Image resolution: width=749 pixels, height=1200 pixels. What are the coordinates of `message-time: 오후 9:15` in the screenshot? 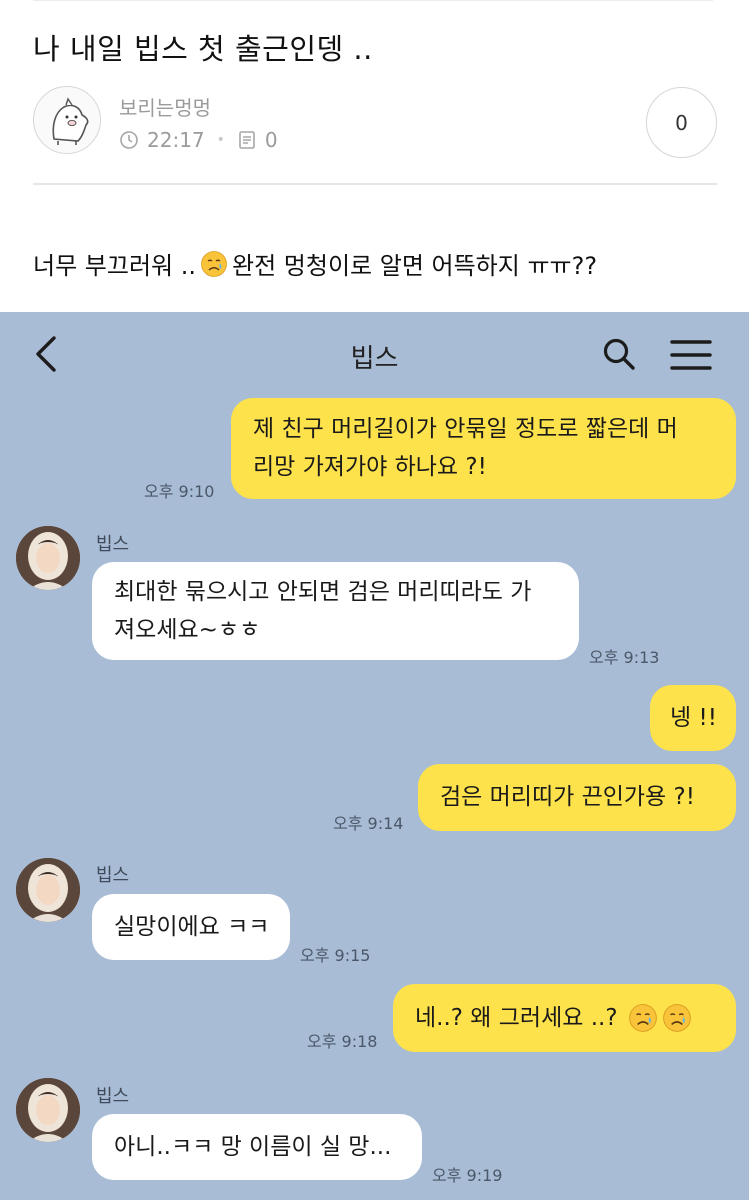 It's located at (335, 955).